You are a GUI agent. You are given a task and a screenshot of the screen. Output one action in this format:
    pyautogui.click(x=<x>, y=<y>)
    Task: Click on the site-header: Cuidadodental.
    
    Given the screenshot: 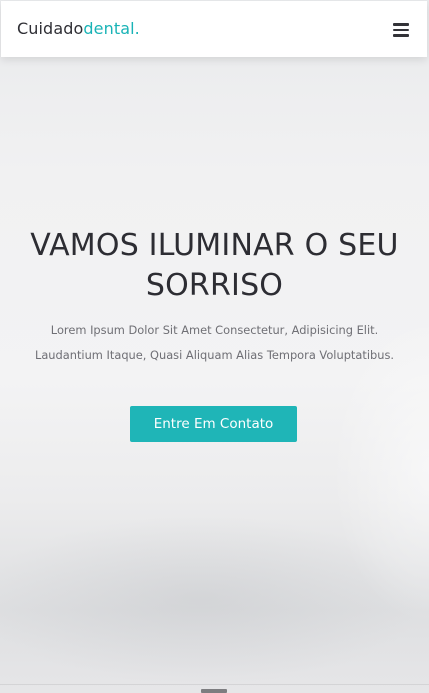 What is the action you would take?
    pyautogui.click(x=214, y=29)
    